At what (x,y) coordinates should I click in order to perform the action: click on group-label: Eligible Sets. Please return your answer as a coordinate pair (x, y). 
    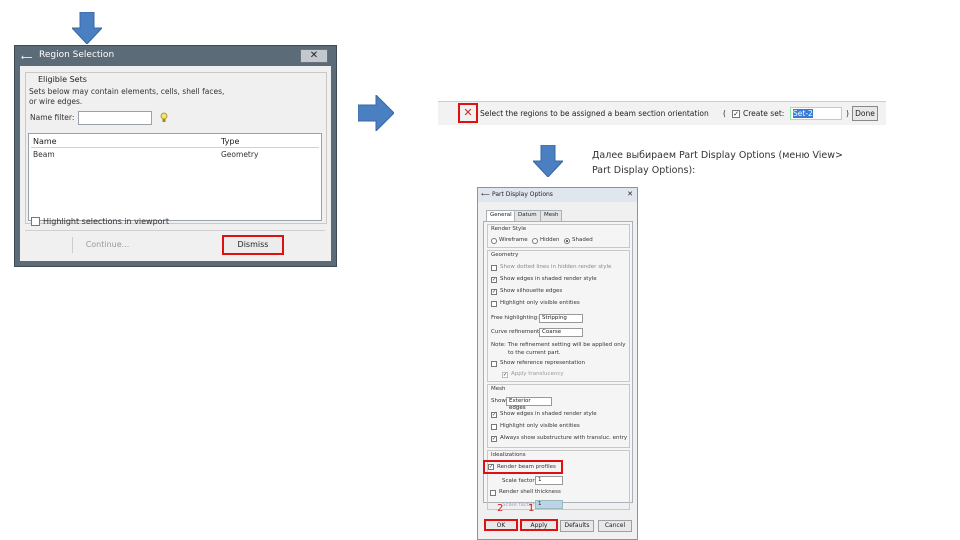
    Looking at the image, I should click on (62, 79).